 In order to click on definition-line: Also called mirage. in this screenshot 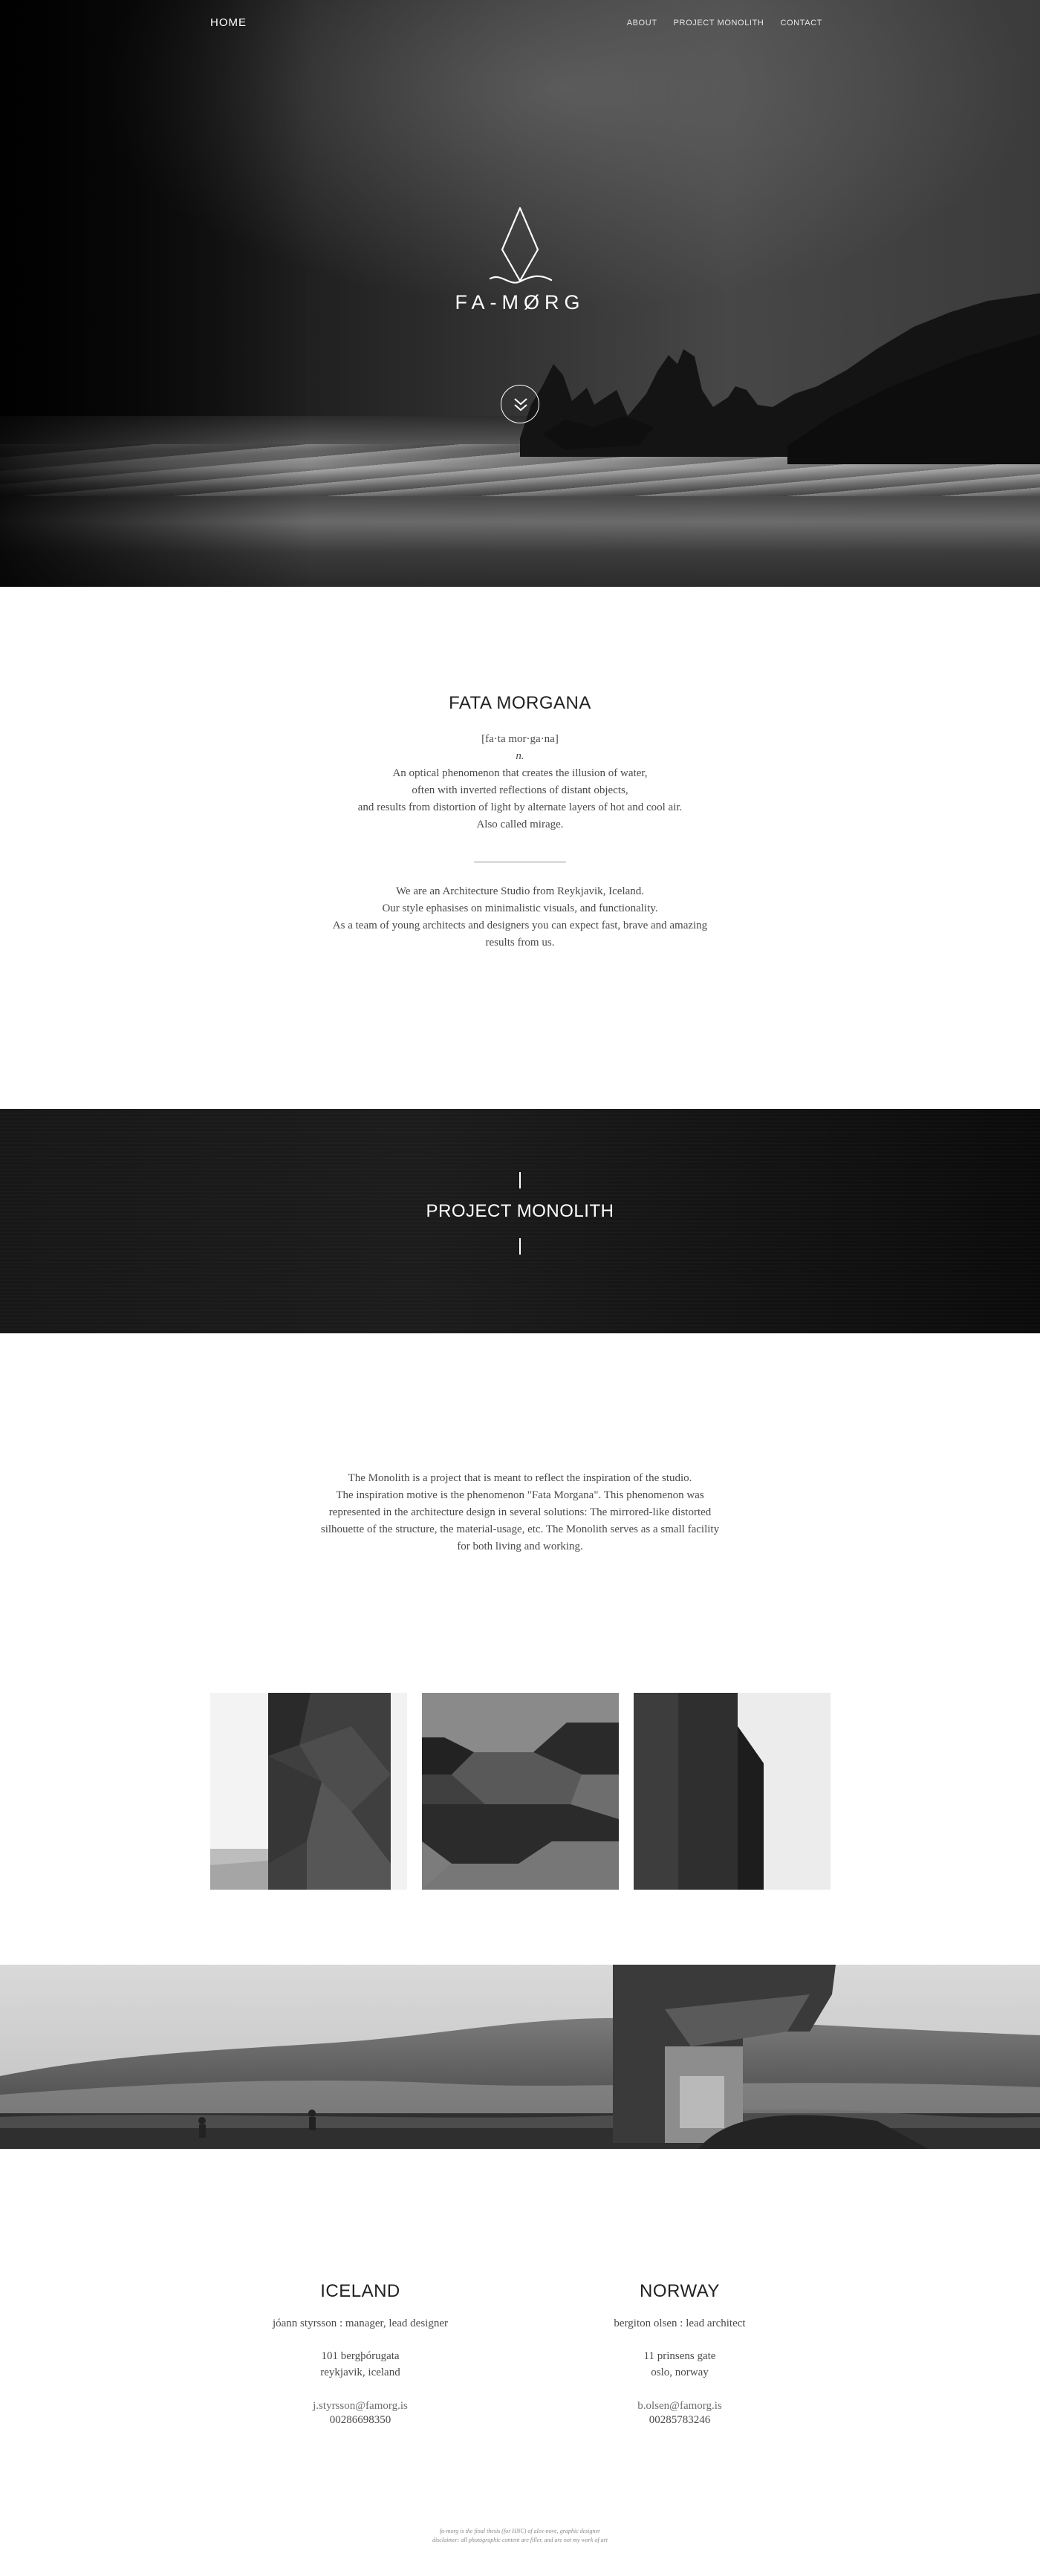, I will do `click(520, 824)`.